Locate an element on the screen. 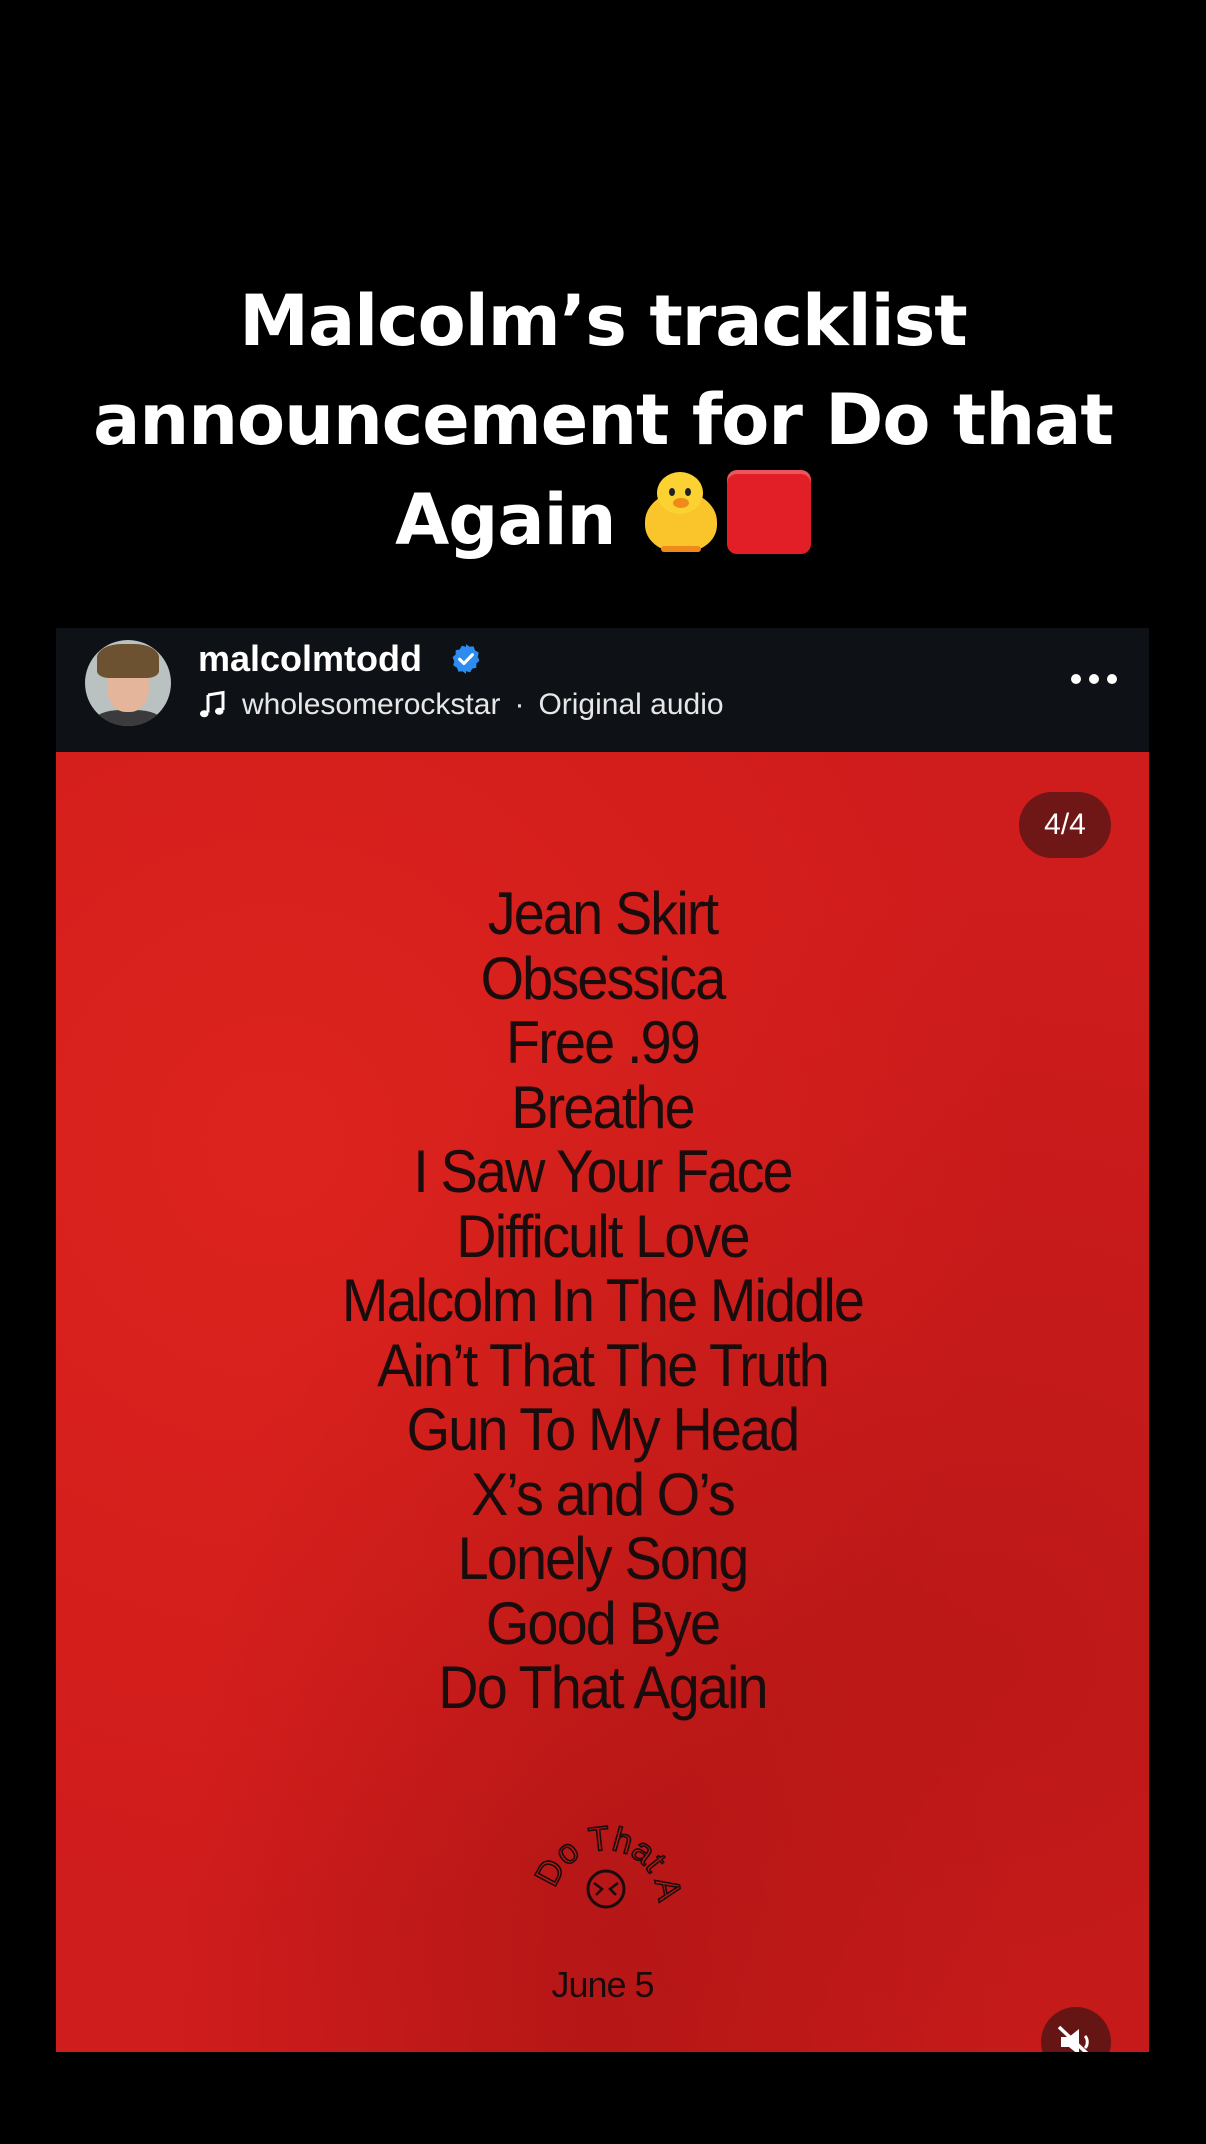 This screenshot has height=2144, width=1206. music-note-icon is located at coordinates (212, 704).